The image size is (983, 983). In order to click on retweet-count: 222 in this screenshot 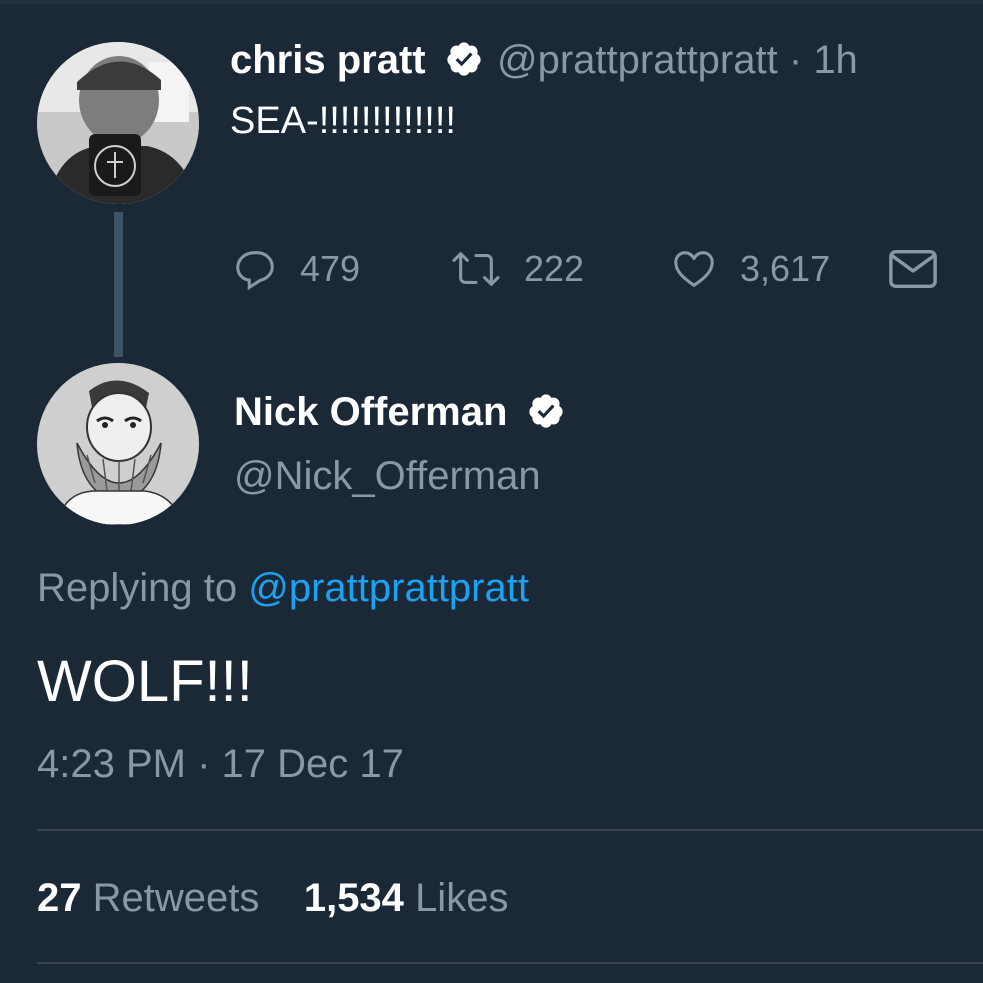, I will do `click(554, 268)`.